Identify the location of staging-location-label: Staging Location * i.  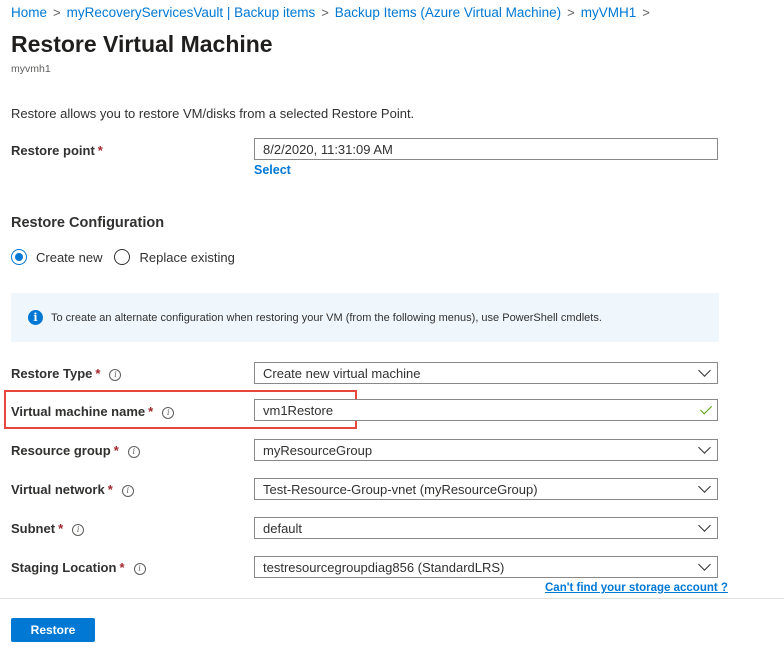
(78, 567).